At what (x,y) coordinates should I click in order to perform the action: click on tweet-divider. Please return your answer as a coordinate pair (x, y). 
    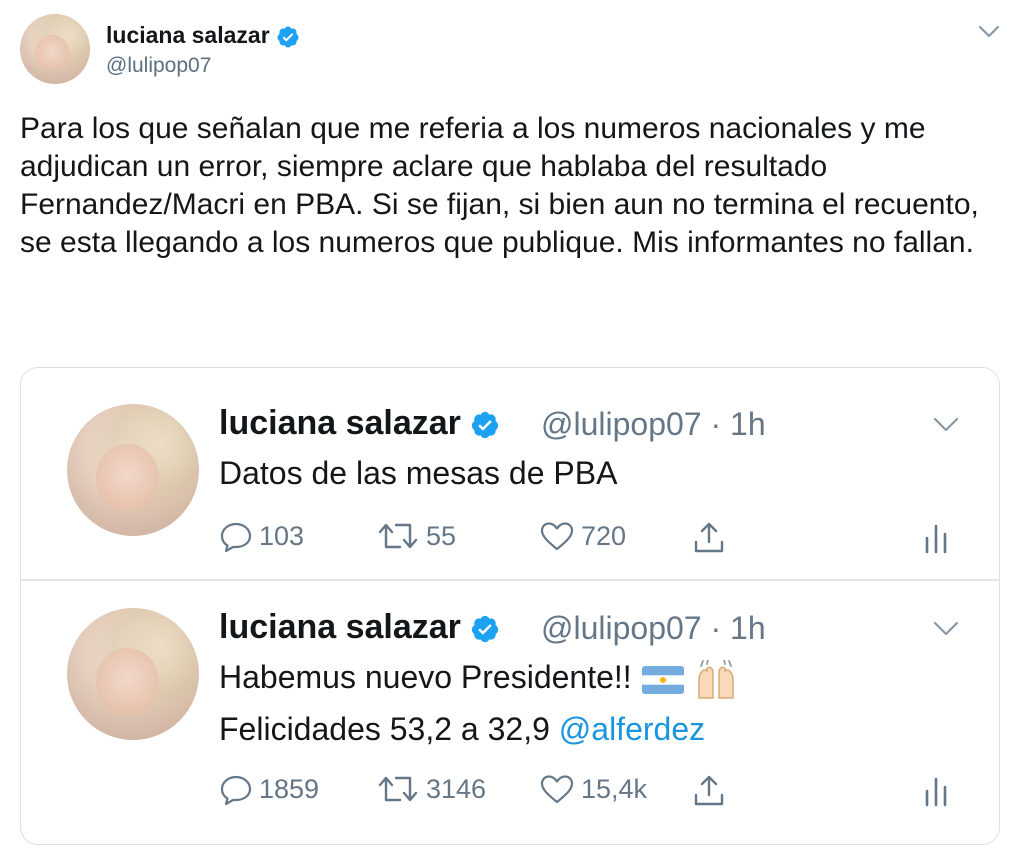
    Looking at the image, I should click on (510, 580).